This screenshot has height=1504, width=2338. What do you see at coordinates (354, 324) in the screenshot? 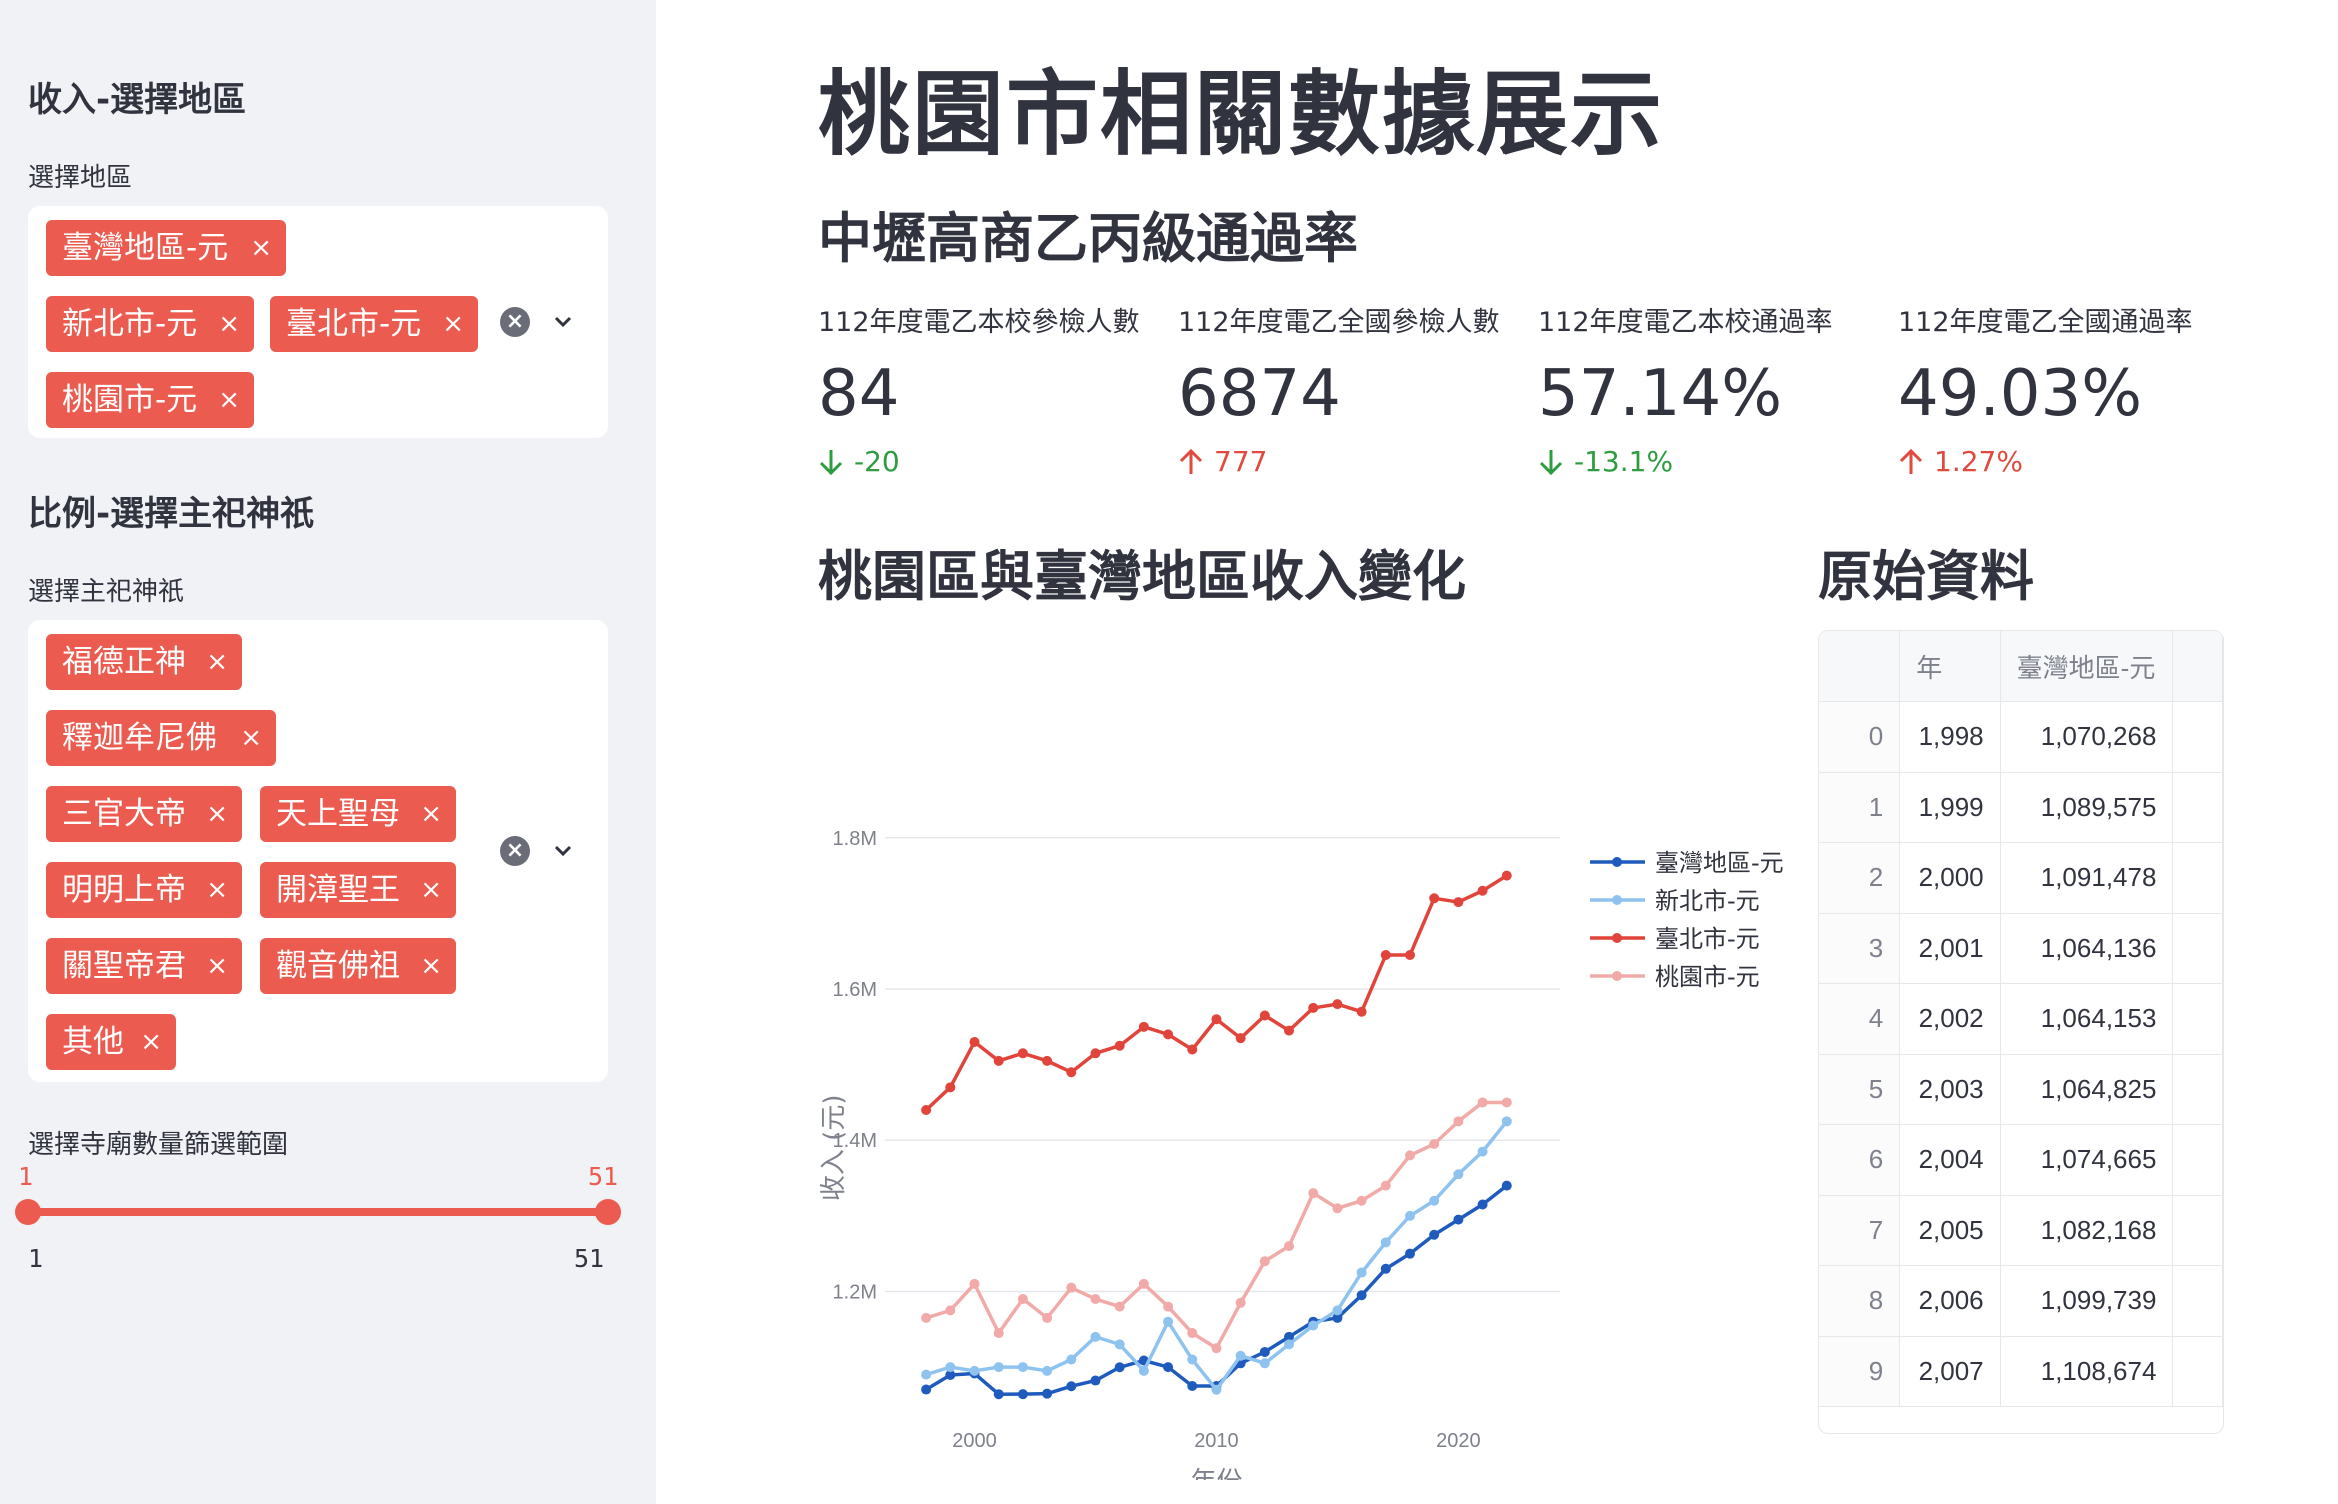
I see `tag-label: 臺北市-元` at bounding box center [354, 324].